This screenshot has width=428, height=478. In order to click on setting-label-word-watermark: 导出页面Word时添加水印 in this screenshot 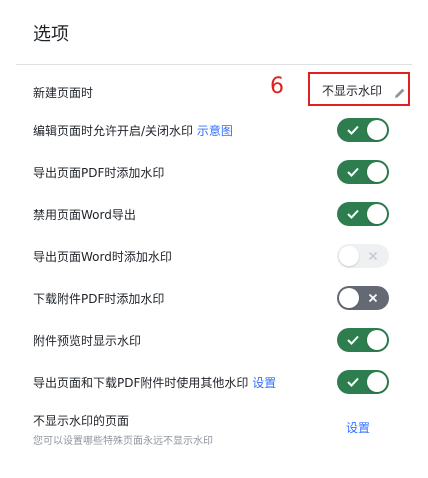, I will do `click(102, 257)`.